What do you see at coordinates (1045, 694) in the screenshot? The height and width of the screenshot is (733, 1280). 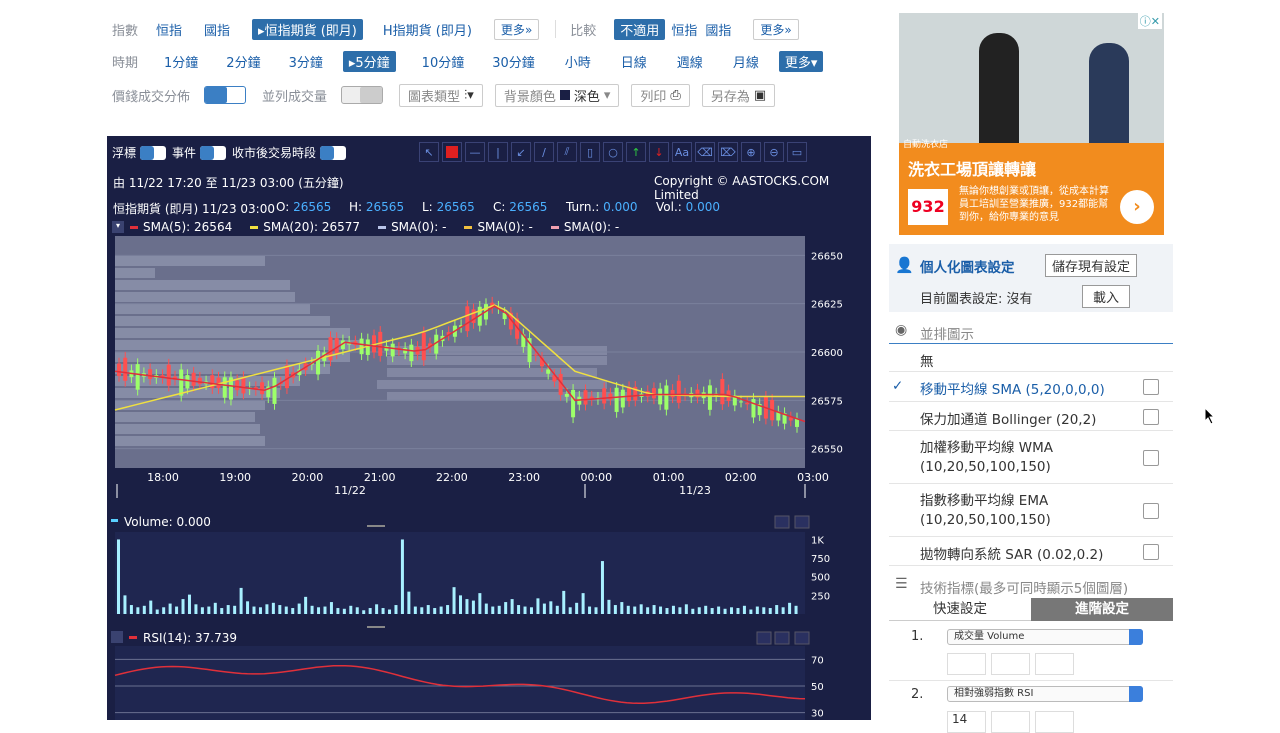 I see `indicator-2-select: 相對強弱指數 RSI` at bounding box center [1045, 694].